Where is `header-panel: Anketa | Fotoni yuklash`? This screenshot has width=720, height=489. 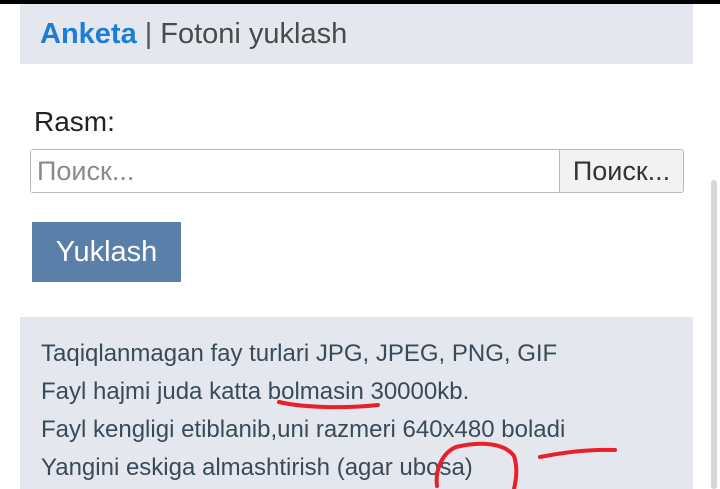
header-panel: Anketa | Fotoni yuklash is located at coordinates (356, 34).